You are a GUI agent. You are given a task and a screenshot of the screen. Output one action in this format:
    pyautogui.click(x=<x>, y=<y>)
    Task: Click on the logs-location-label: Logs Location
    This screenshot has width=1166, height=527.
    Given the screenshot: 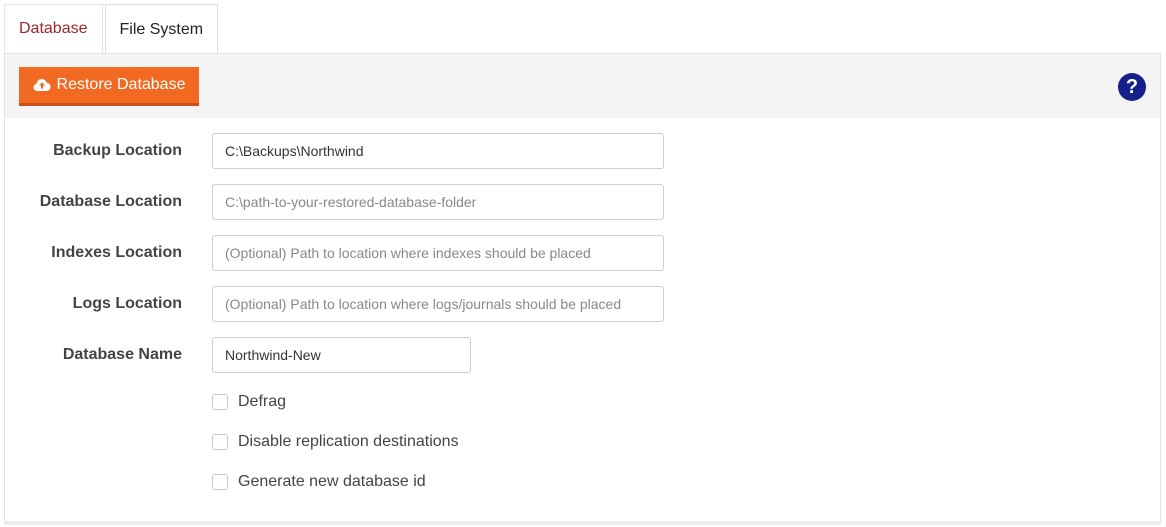 What is the action you would take?
    pyautogui.click(x=127, y=303)
    